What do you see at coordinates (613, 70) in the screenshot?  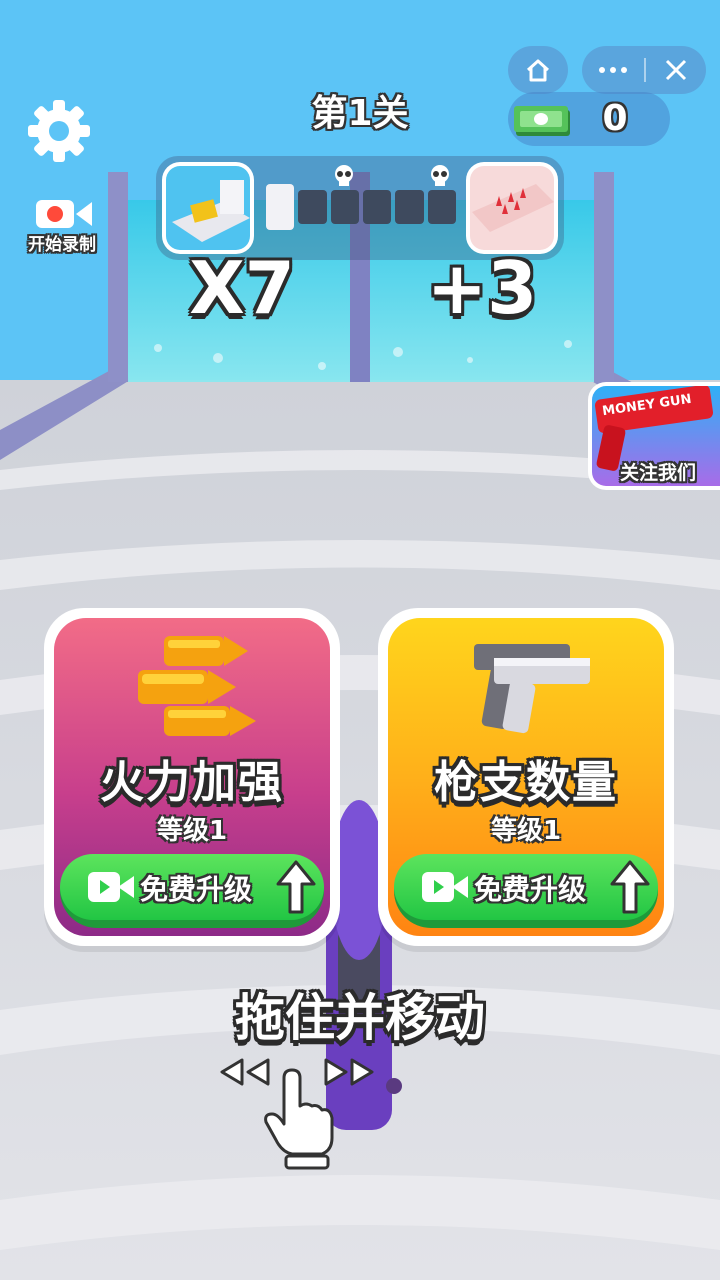 I see `more-icon` at bounding box center [613, 70].